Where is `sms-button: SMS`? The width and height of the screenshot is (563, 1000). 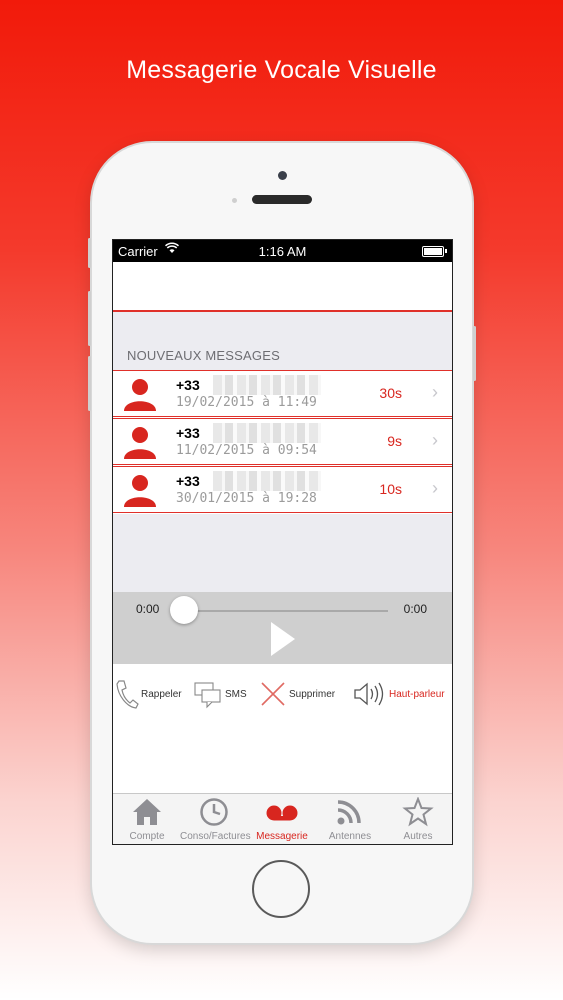
sms-button: SMS is located at coordinates (220, 694).